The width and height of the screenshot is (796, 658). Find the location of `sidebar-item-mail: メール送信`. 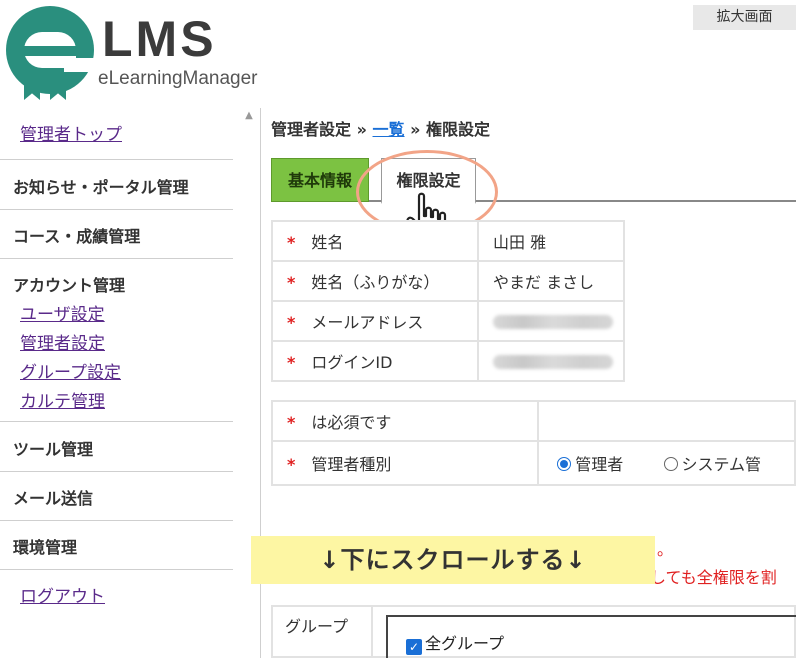

sidebar-item-mail: メール送信 is located at coordinates (116, 496).